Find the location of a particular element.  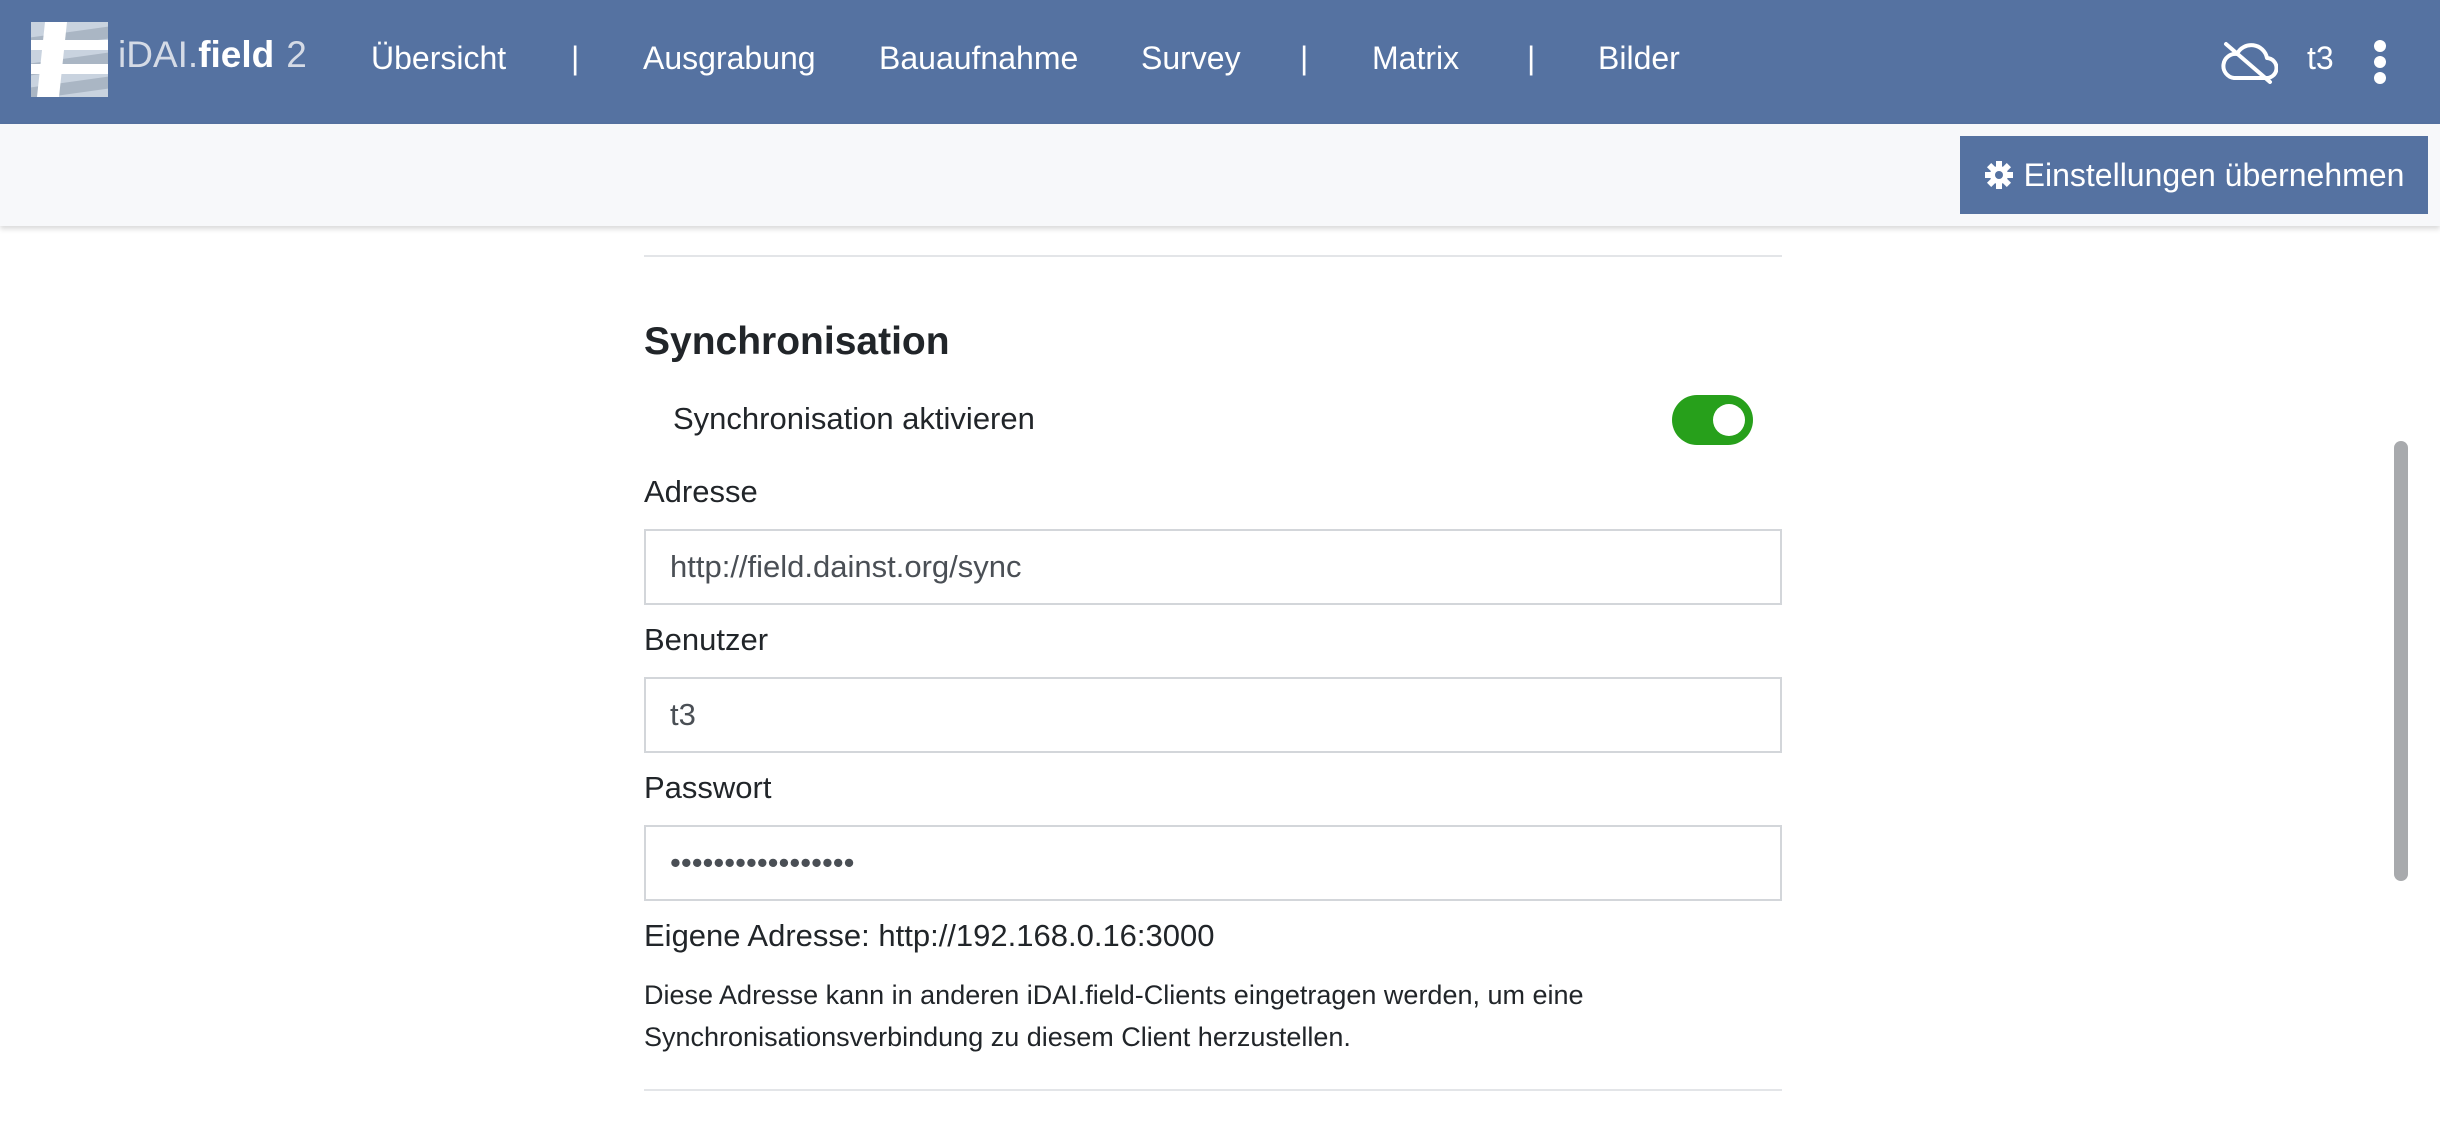

app-logo is located at coordinates (69, 59).